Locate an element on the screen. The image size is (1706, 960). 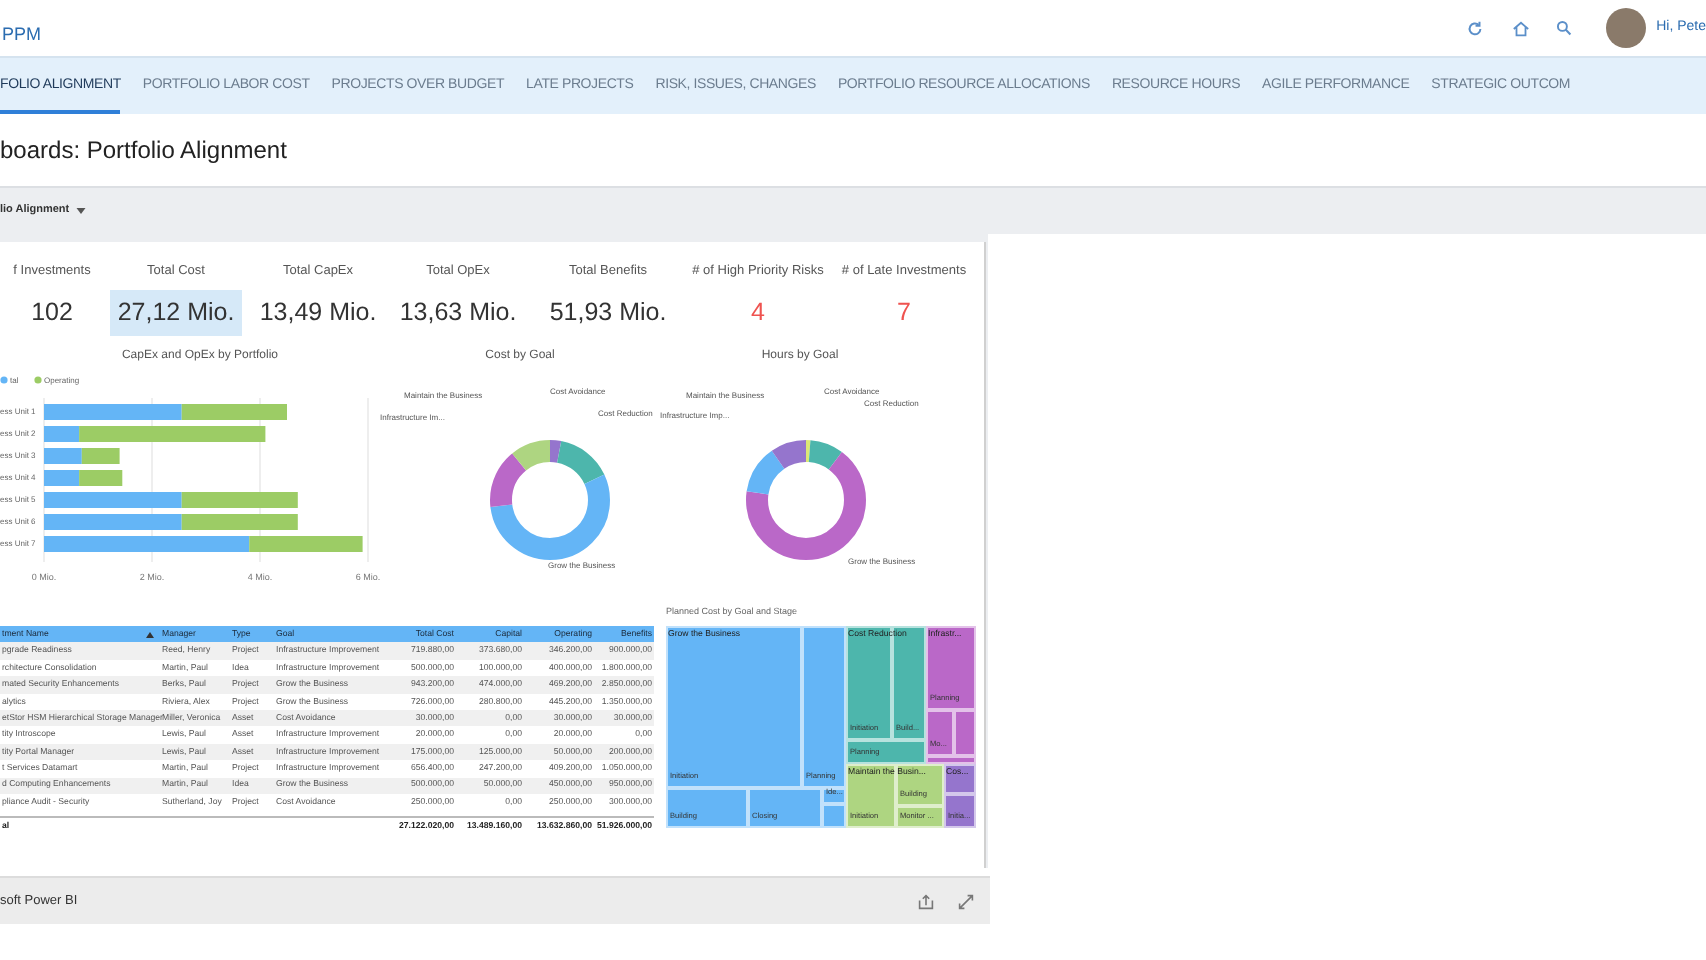
kpi-value: 7 is located at coordinates (904, 312).